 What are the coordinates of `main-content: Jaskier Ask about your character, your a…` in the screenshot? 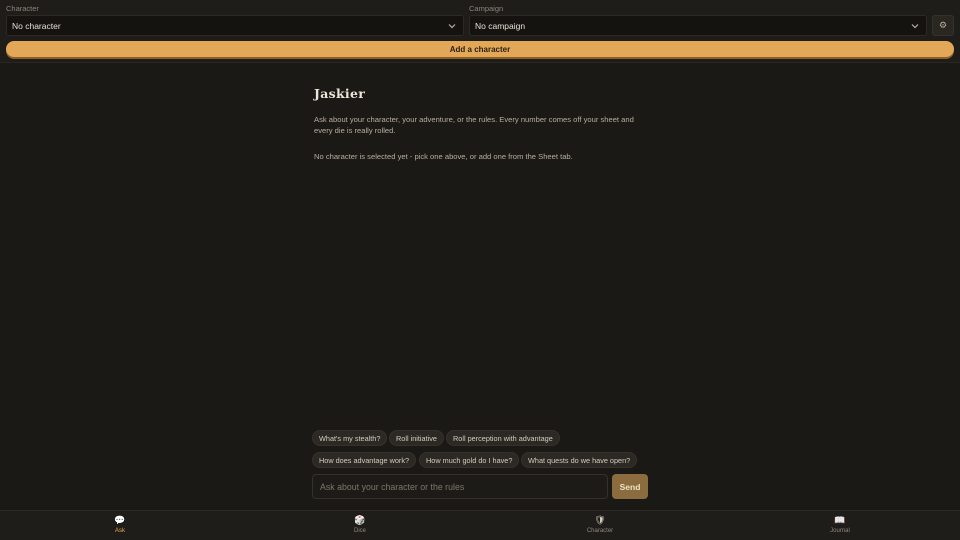 It's located at (484, 123).